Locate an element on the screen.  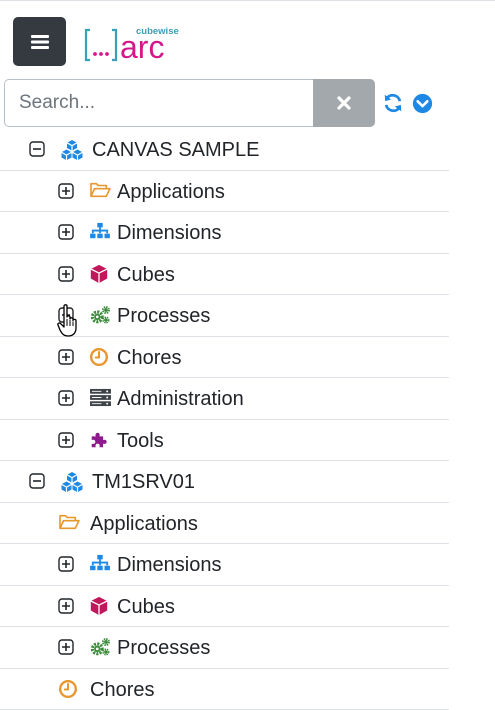
search-input is located at coordinates (158, 103).